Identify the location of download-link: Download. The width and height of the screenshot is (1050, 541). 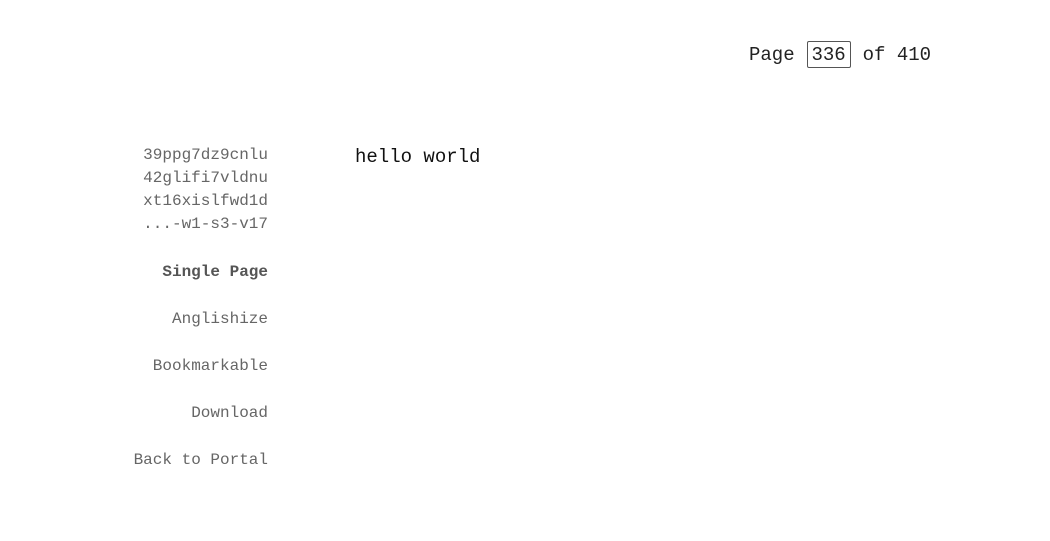
(184, 413).